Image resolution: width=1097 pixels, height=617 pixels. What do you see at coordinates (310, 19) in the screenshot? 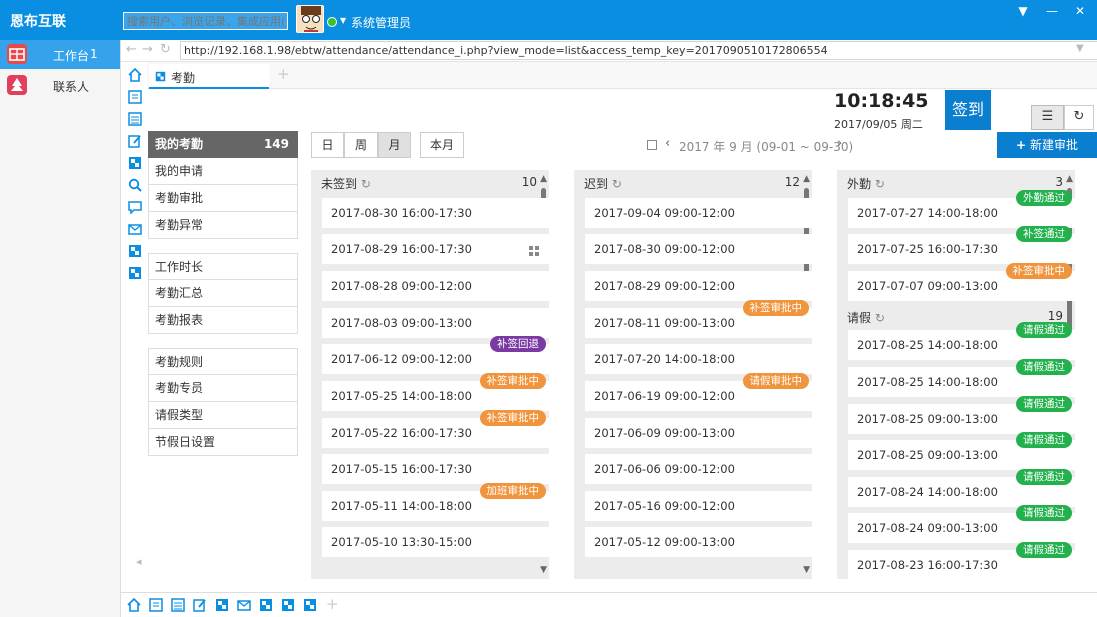
I see `avatar` at bounding box center [310, 19].